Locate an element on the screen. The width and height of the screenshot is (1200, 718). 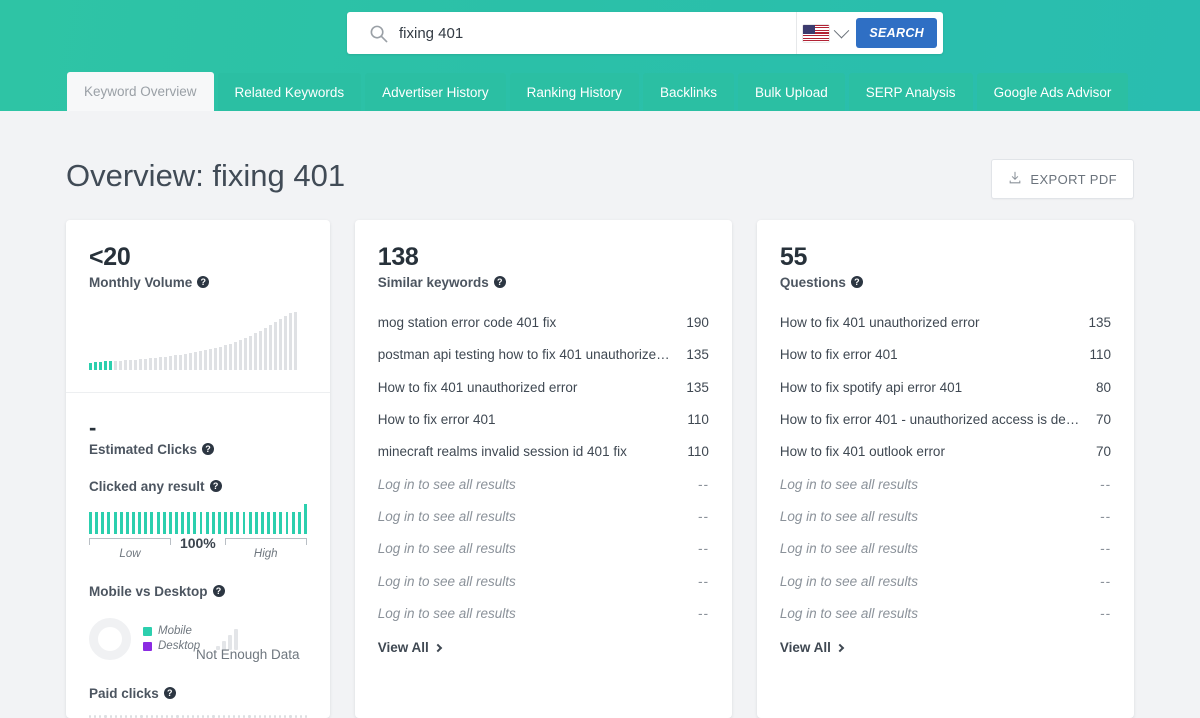
clicked-any-result-text: Clicked any result is located at coordinates (147, 486).